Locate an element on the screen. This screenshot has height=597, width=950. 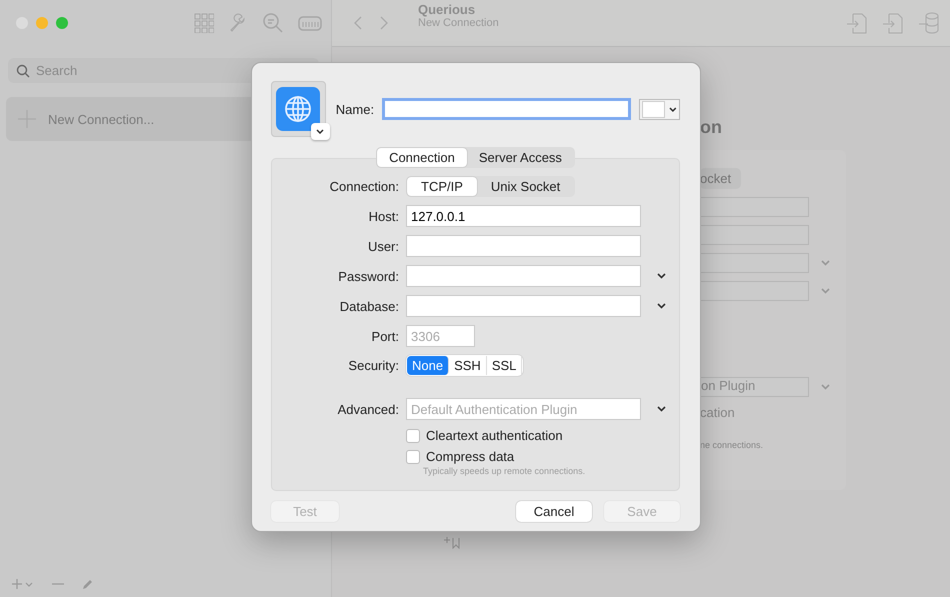
text-field: 3306 is located at coordinates (440, 336).